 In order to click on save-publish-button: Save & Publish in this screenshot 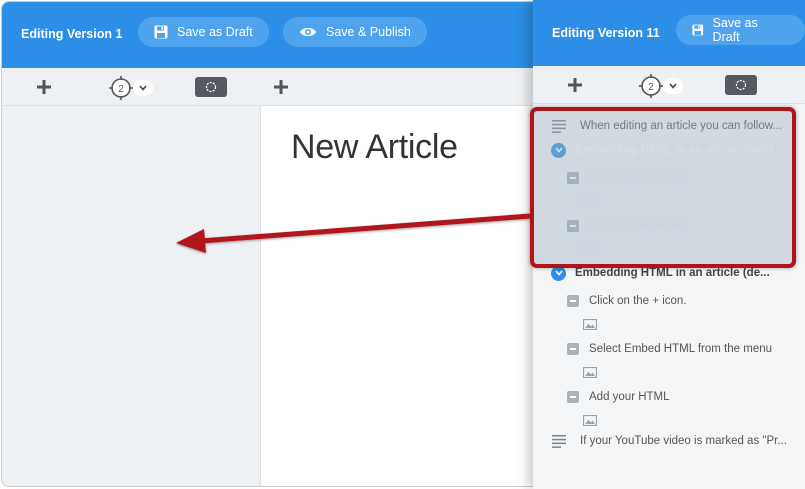, I will do `click(355, 32)`.